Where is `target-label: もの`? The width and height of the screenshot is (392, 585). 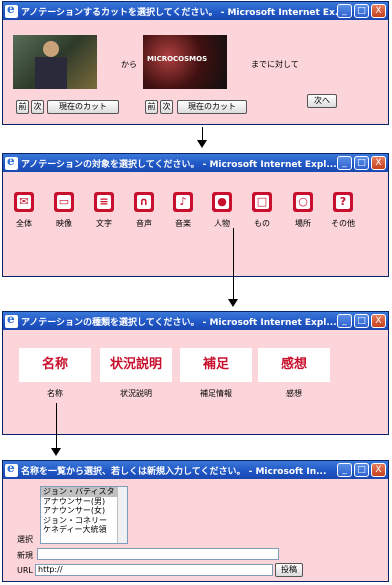
target-label: もの is located at coordinates (262, 223).